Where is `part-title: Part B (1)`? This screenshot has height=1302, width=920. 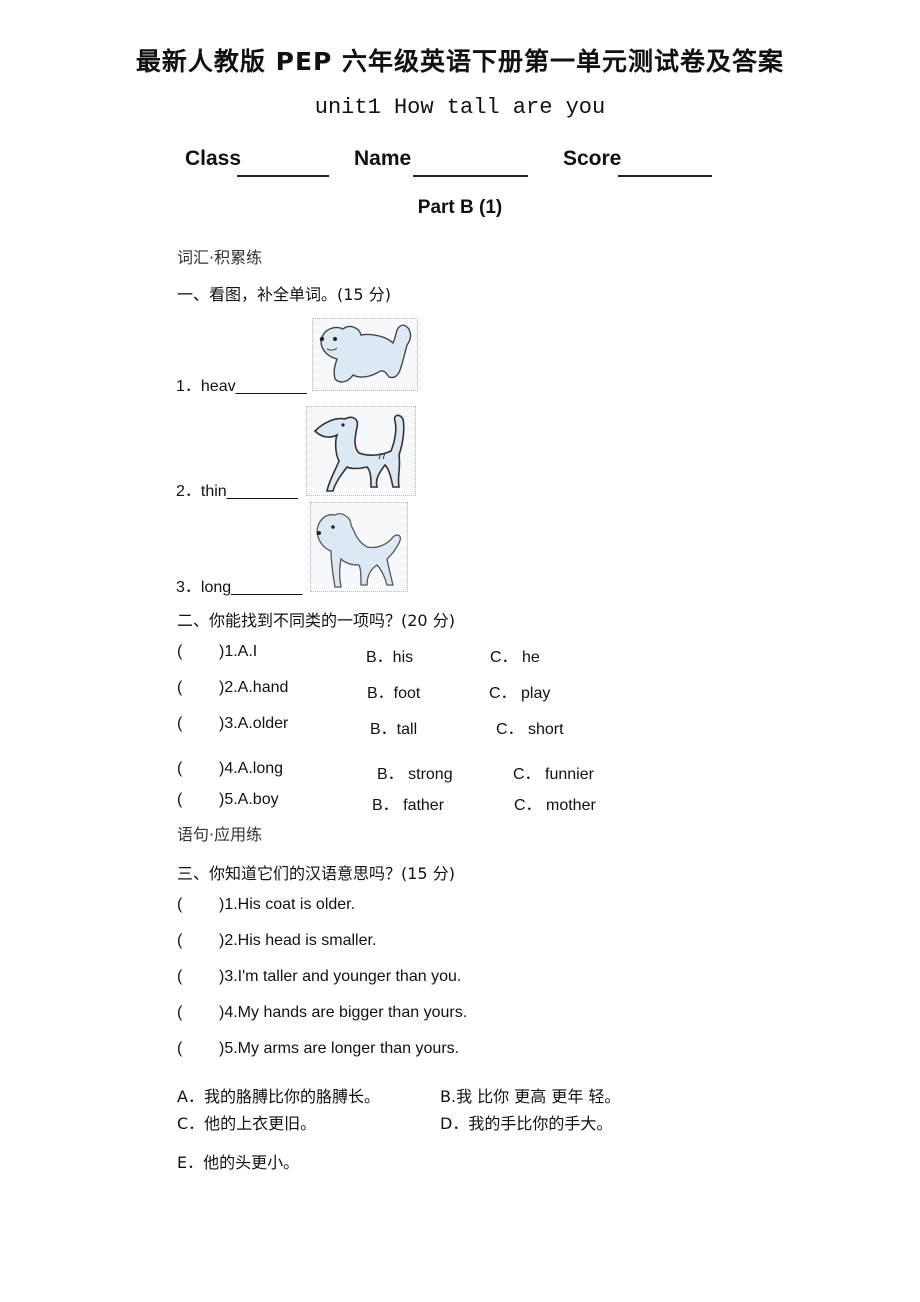
part-title: Part B (1) is located at coordinates (460, 207).